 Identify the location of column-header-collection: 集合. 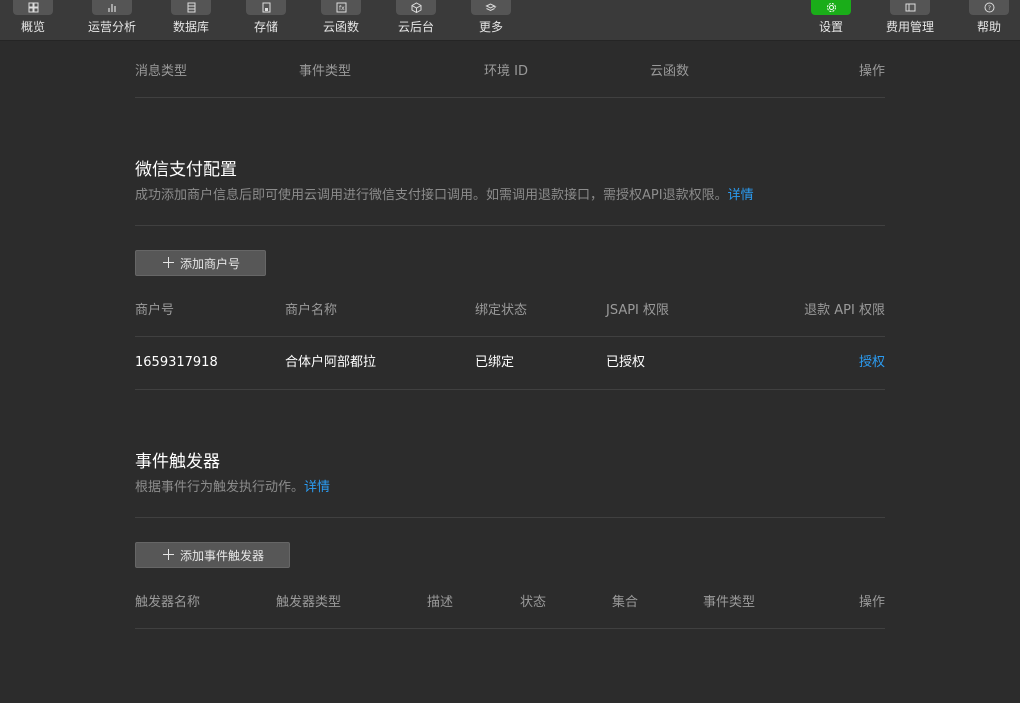
(625, 602).